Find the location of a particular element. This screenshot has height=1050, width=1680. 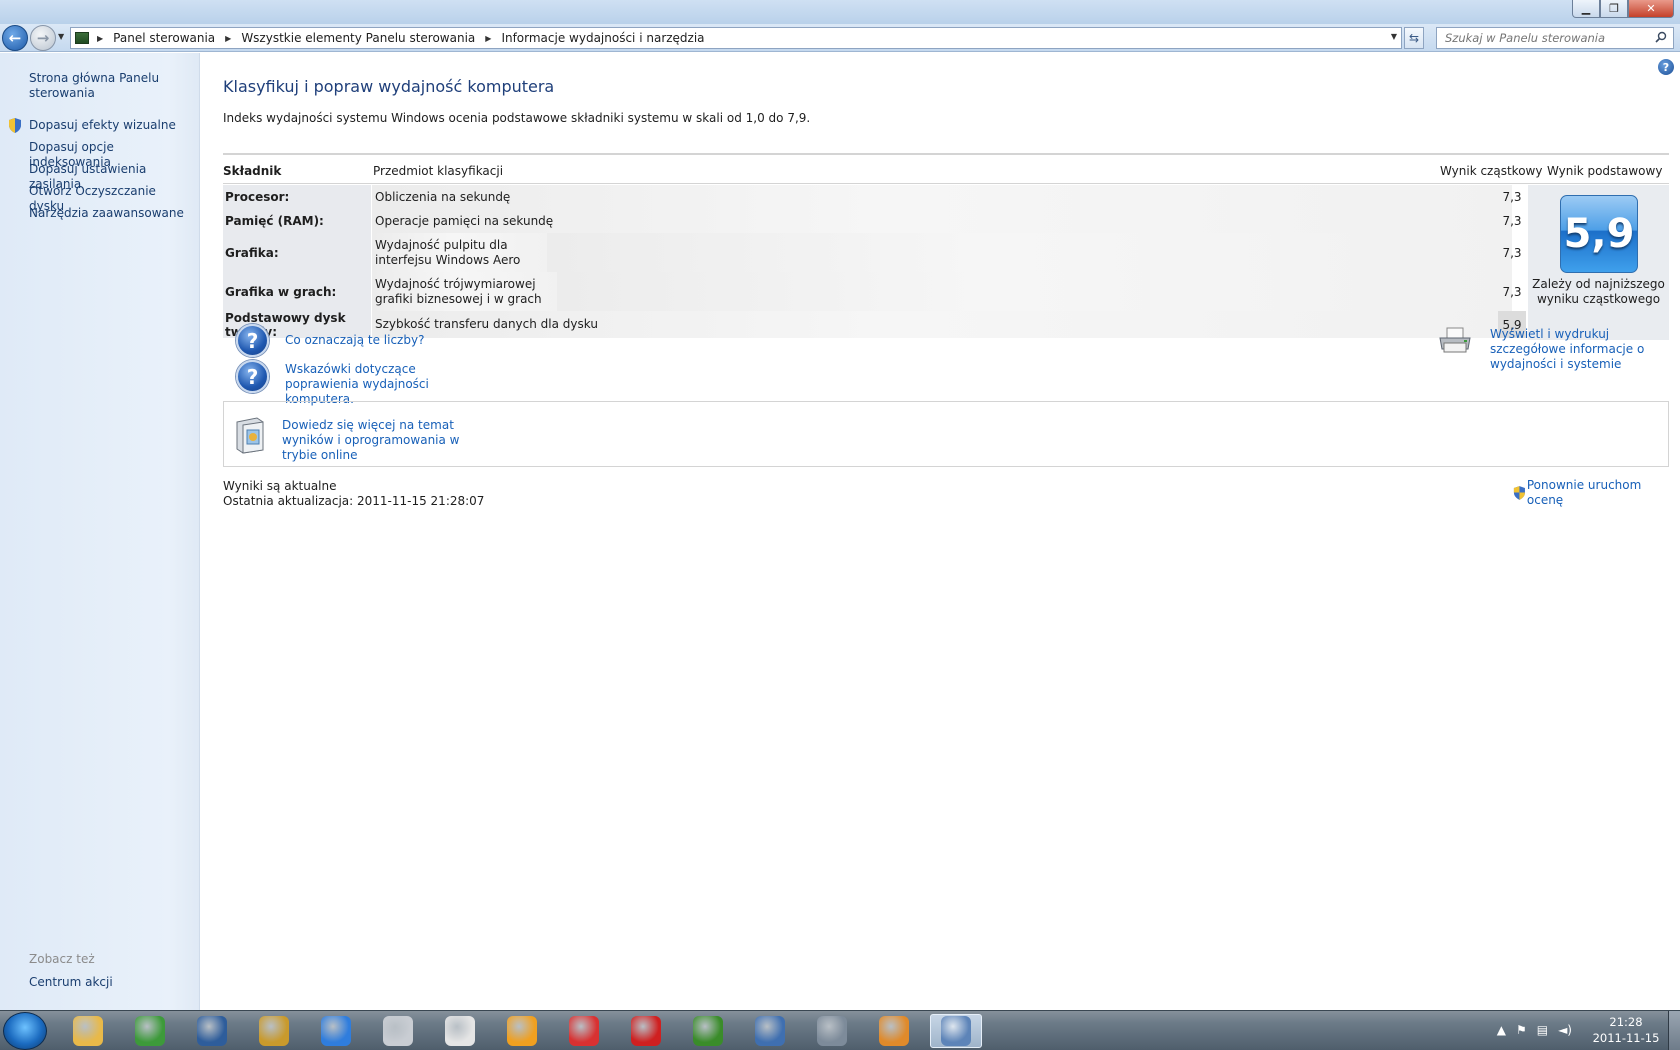

taskbar-app-flash is located at coordinates (584, 1031).